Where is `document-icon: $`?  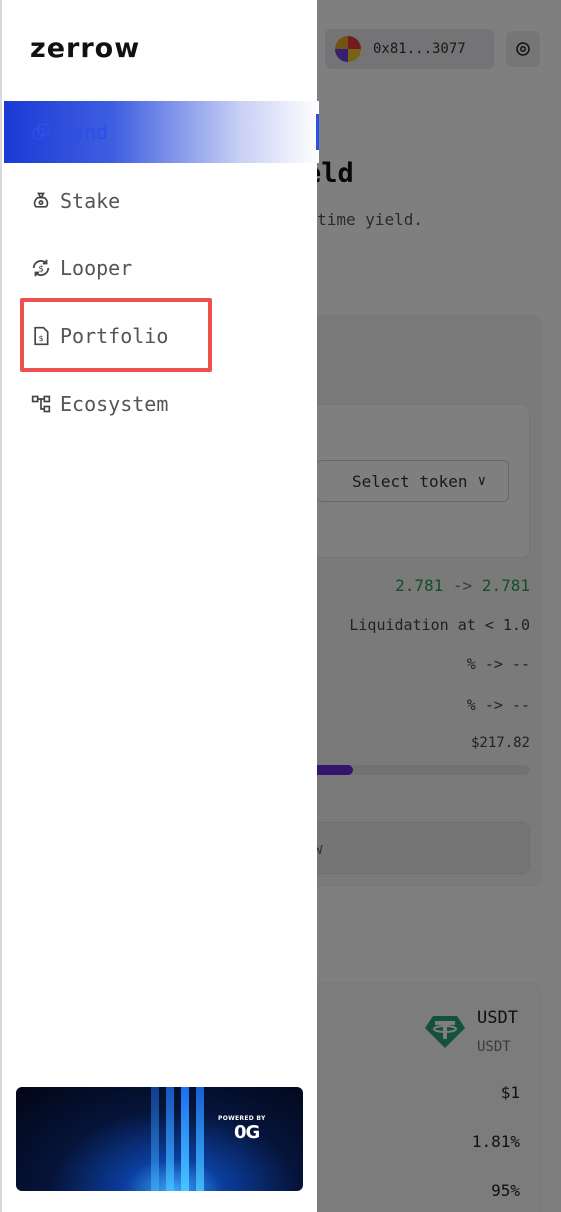 document-icon: $ is located at coordinates (41, 336).